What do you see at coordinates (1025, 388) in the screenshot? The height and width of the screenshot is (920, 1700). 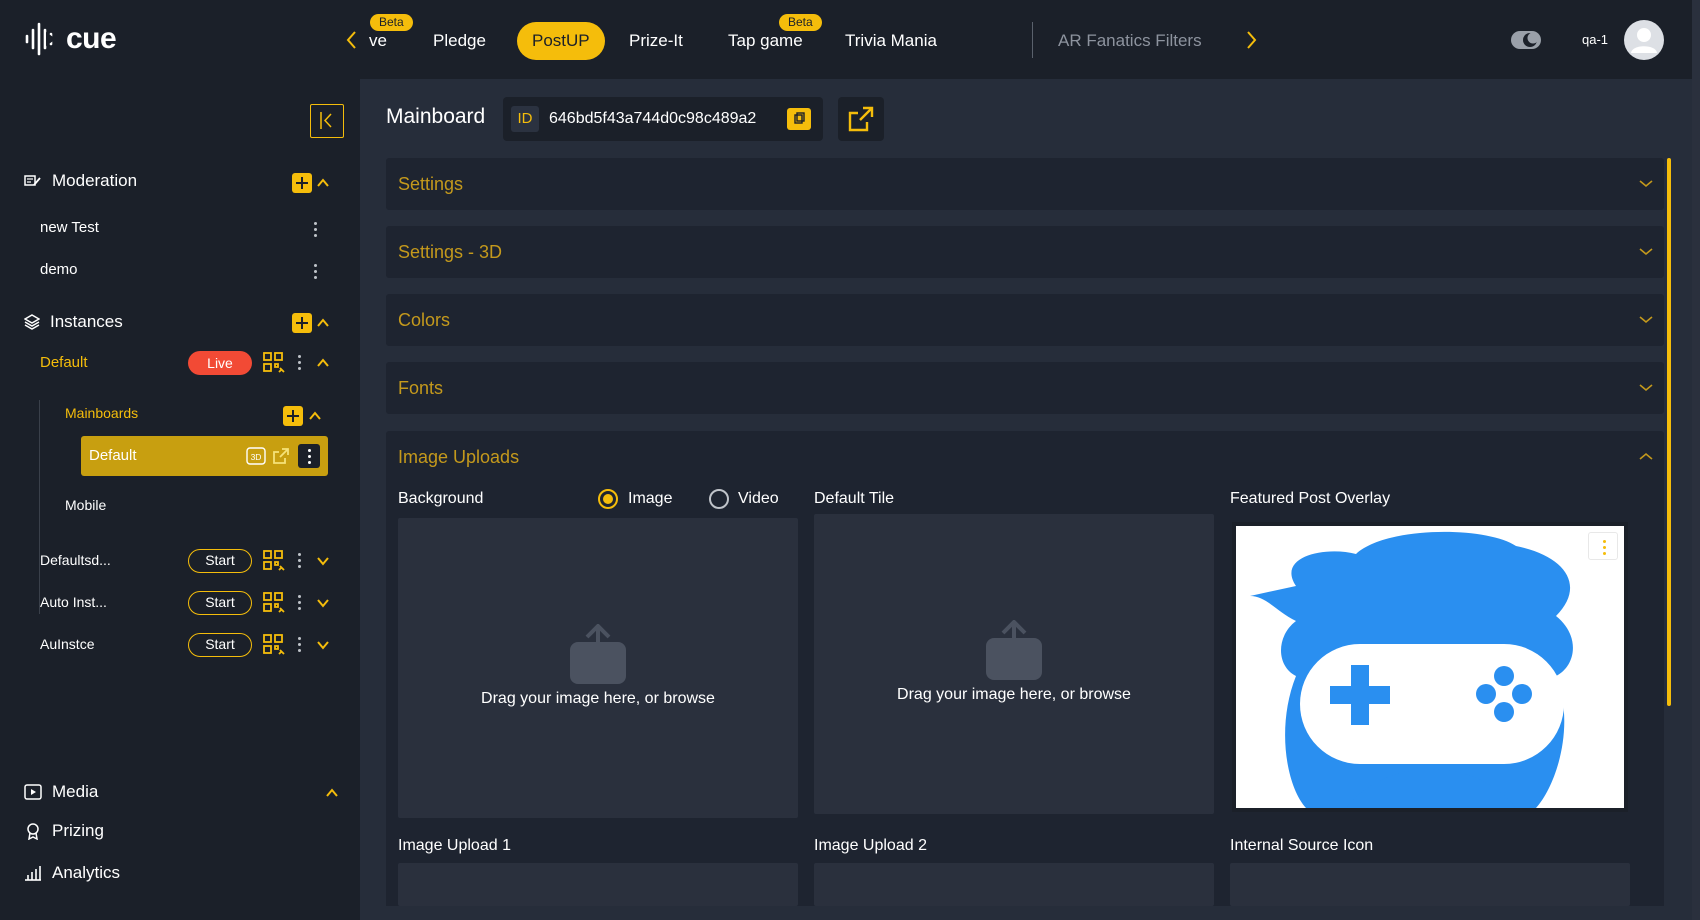 I see `accordion-fonts: Fonts` at bounding box center [1025, 388].